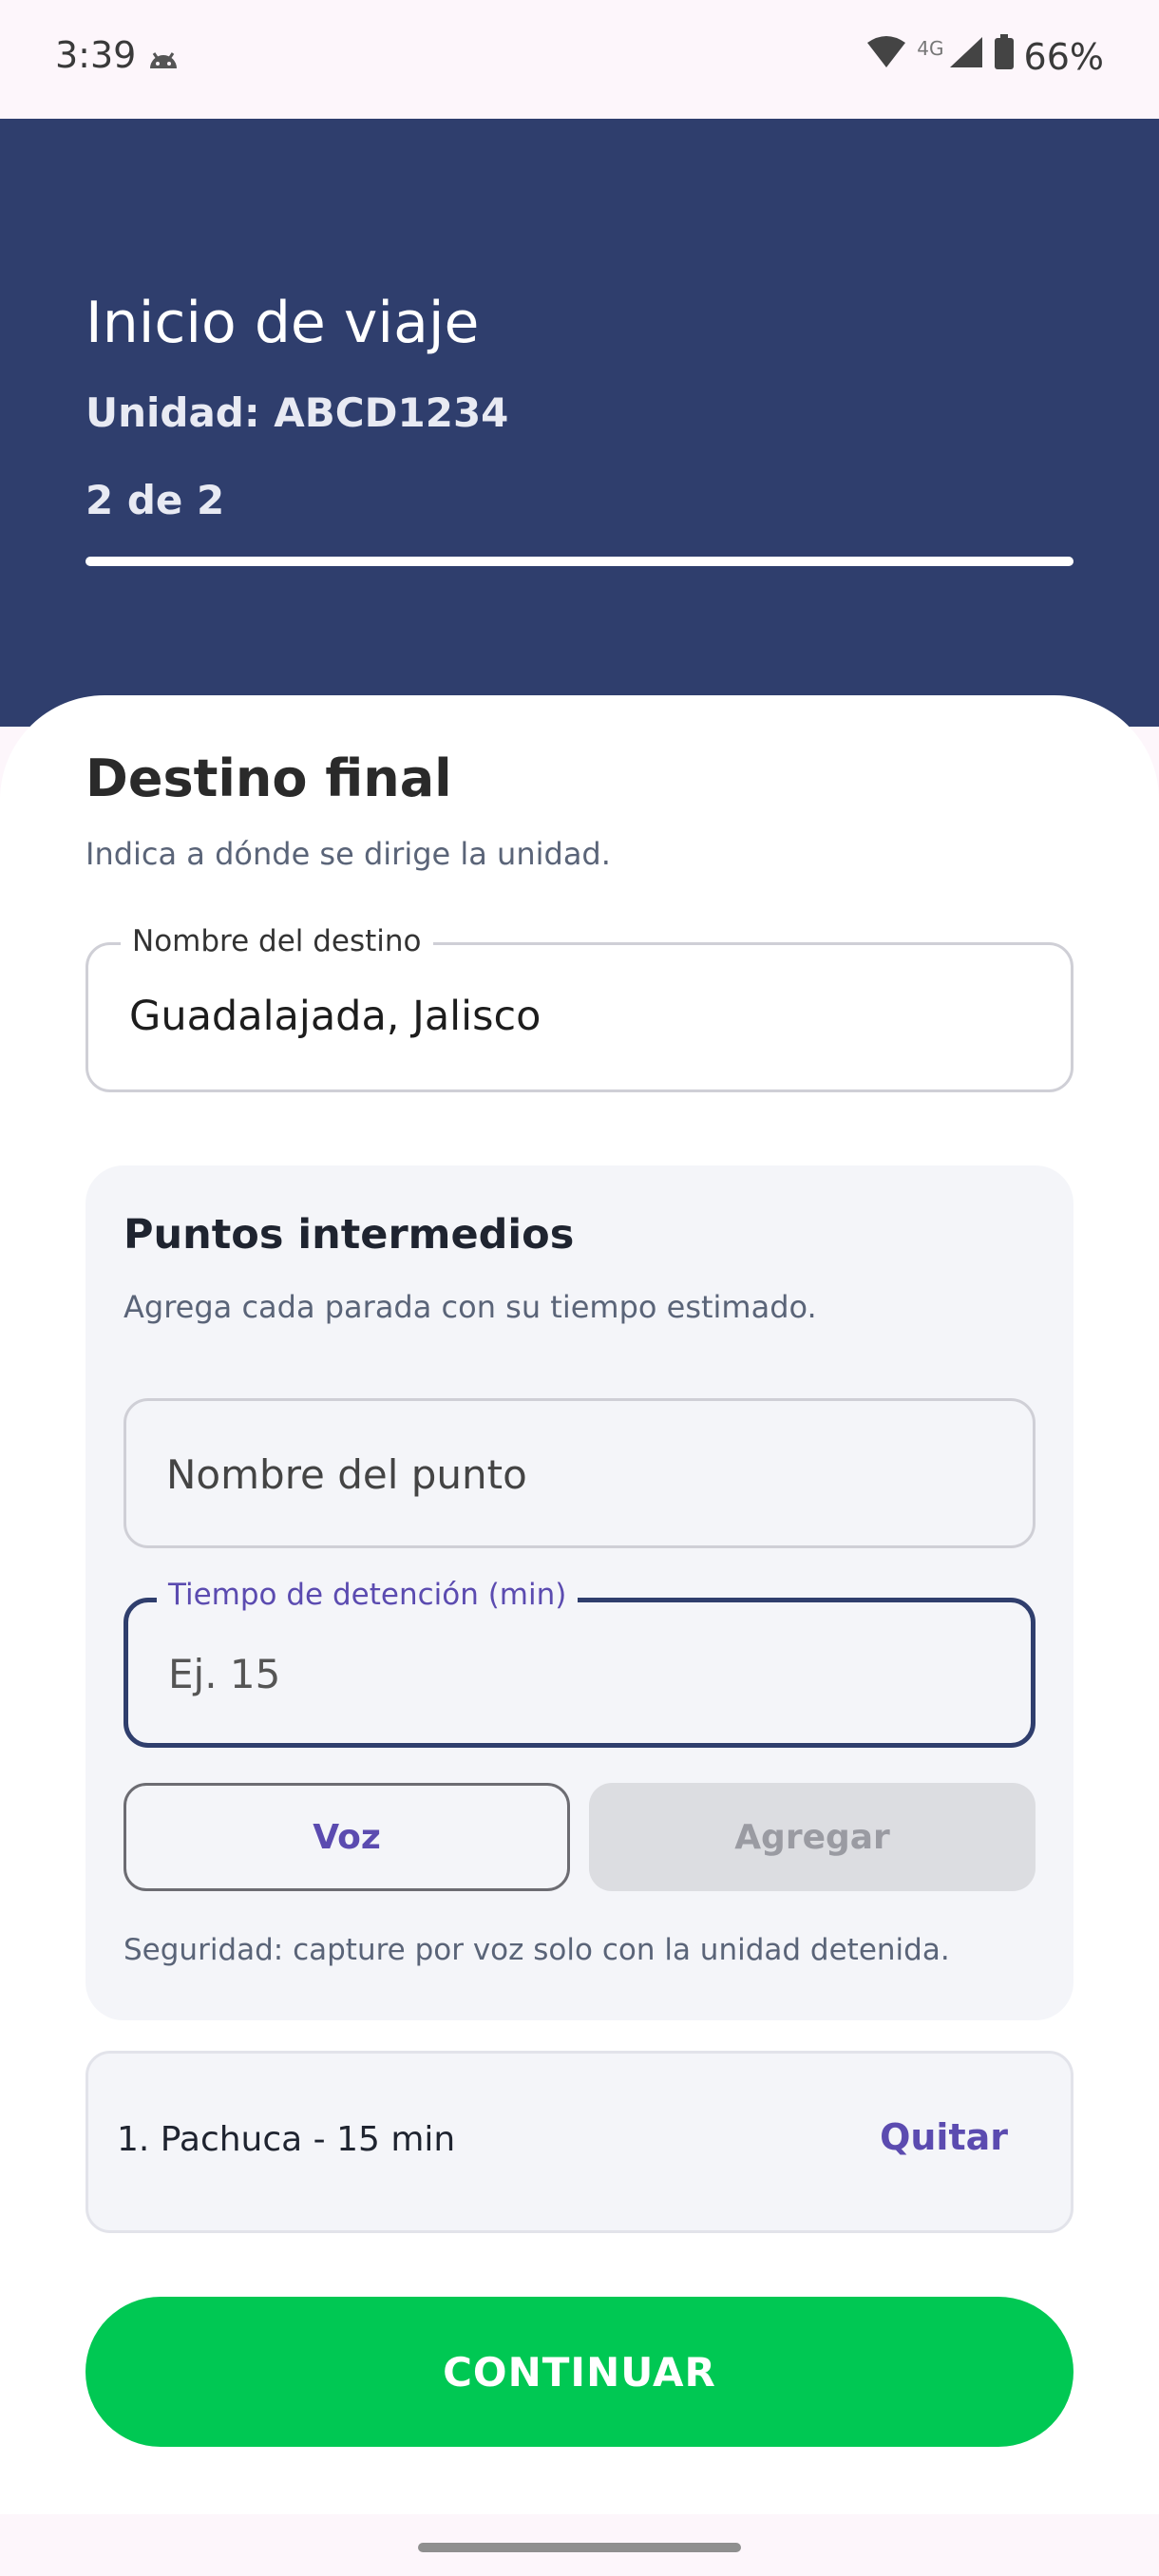 This screenshot has width=1159, height=2576. Describe the element at coordinates (1063, 56) in the screenshot. I see `battery-level: 66%` at that location.